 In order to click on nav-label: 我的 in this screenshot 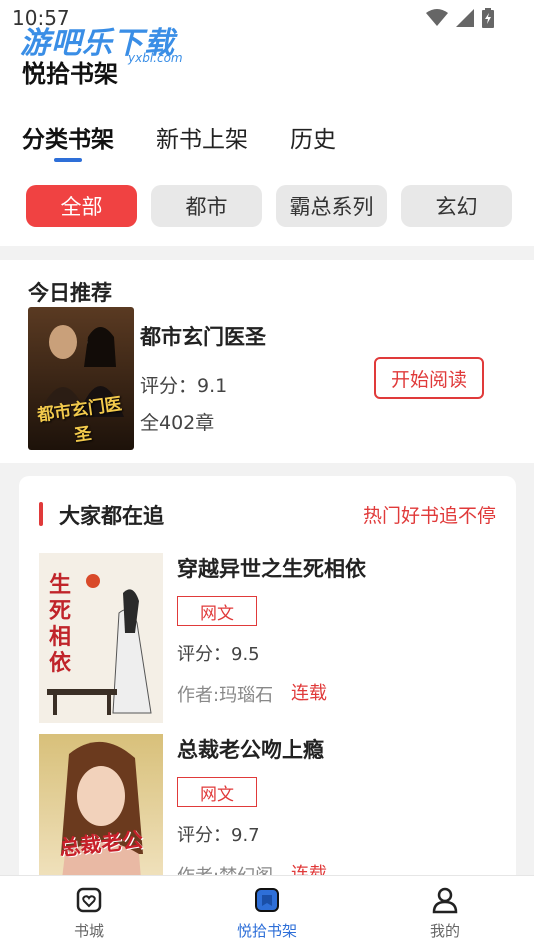, I will do `click(444, 931)`.